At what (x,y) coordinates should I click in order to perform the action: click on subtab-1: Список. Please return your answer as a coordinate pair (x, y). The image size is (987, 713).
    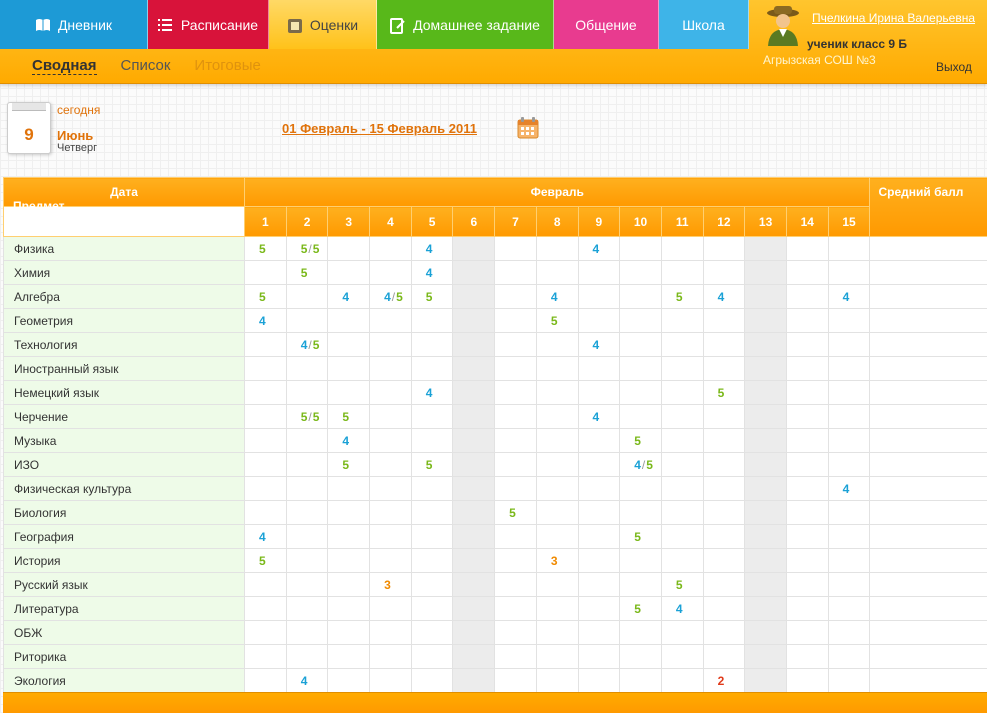
    Looking at the image, I should click on (146, 66).